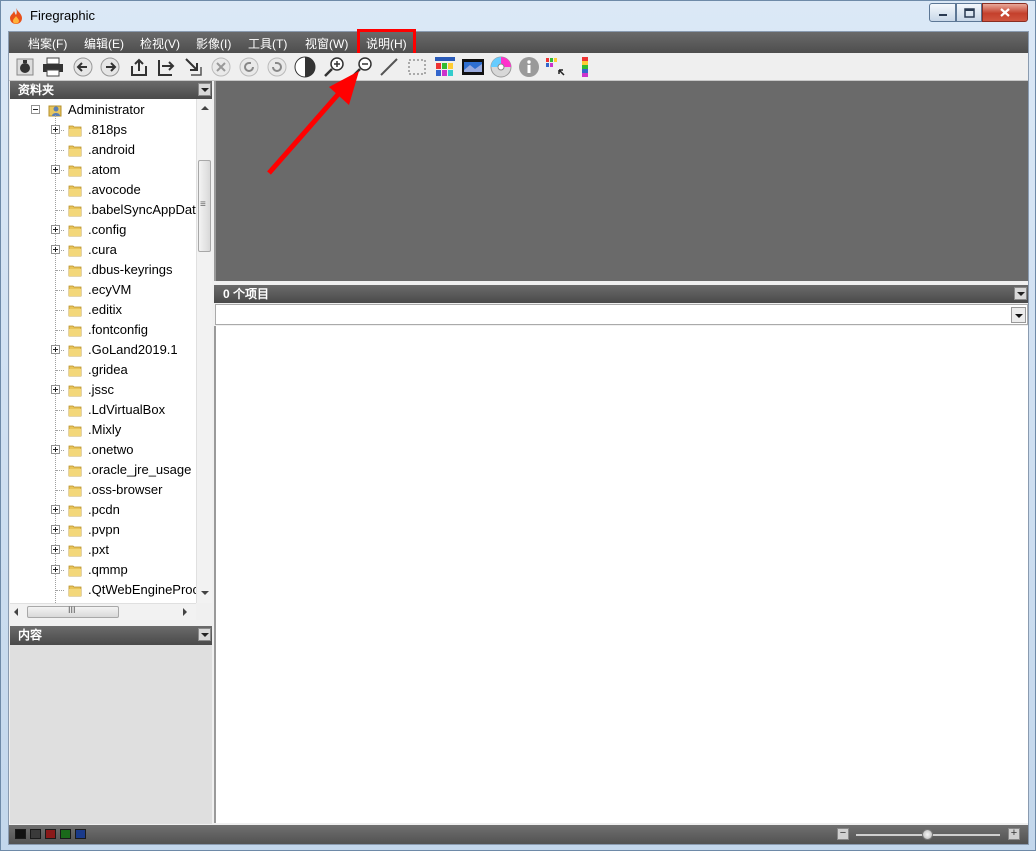 The height and width of the screenshot is (851, 1036). What do you see at coordinates (103, 270) in the screenshot?
I see `tree-item: .dbus-keyrings` at bounding box center [103, 270].